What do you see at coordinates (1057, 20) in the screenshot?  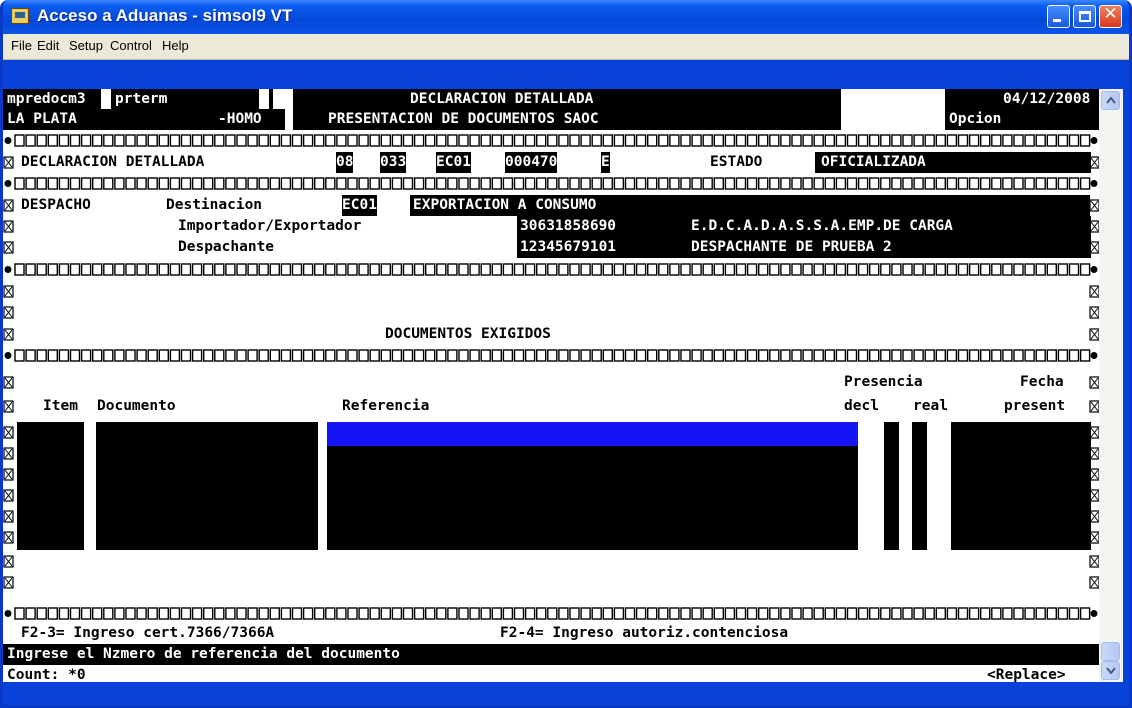 I see `minimize-icon` at bounding box center [1057, 20].